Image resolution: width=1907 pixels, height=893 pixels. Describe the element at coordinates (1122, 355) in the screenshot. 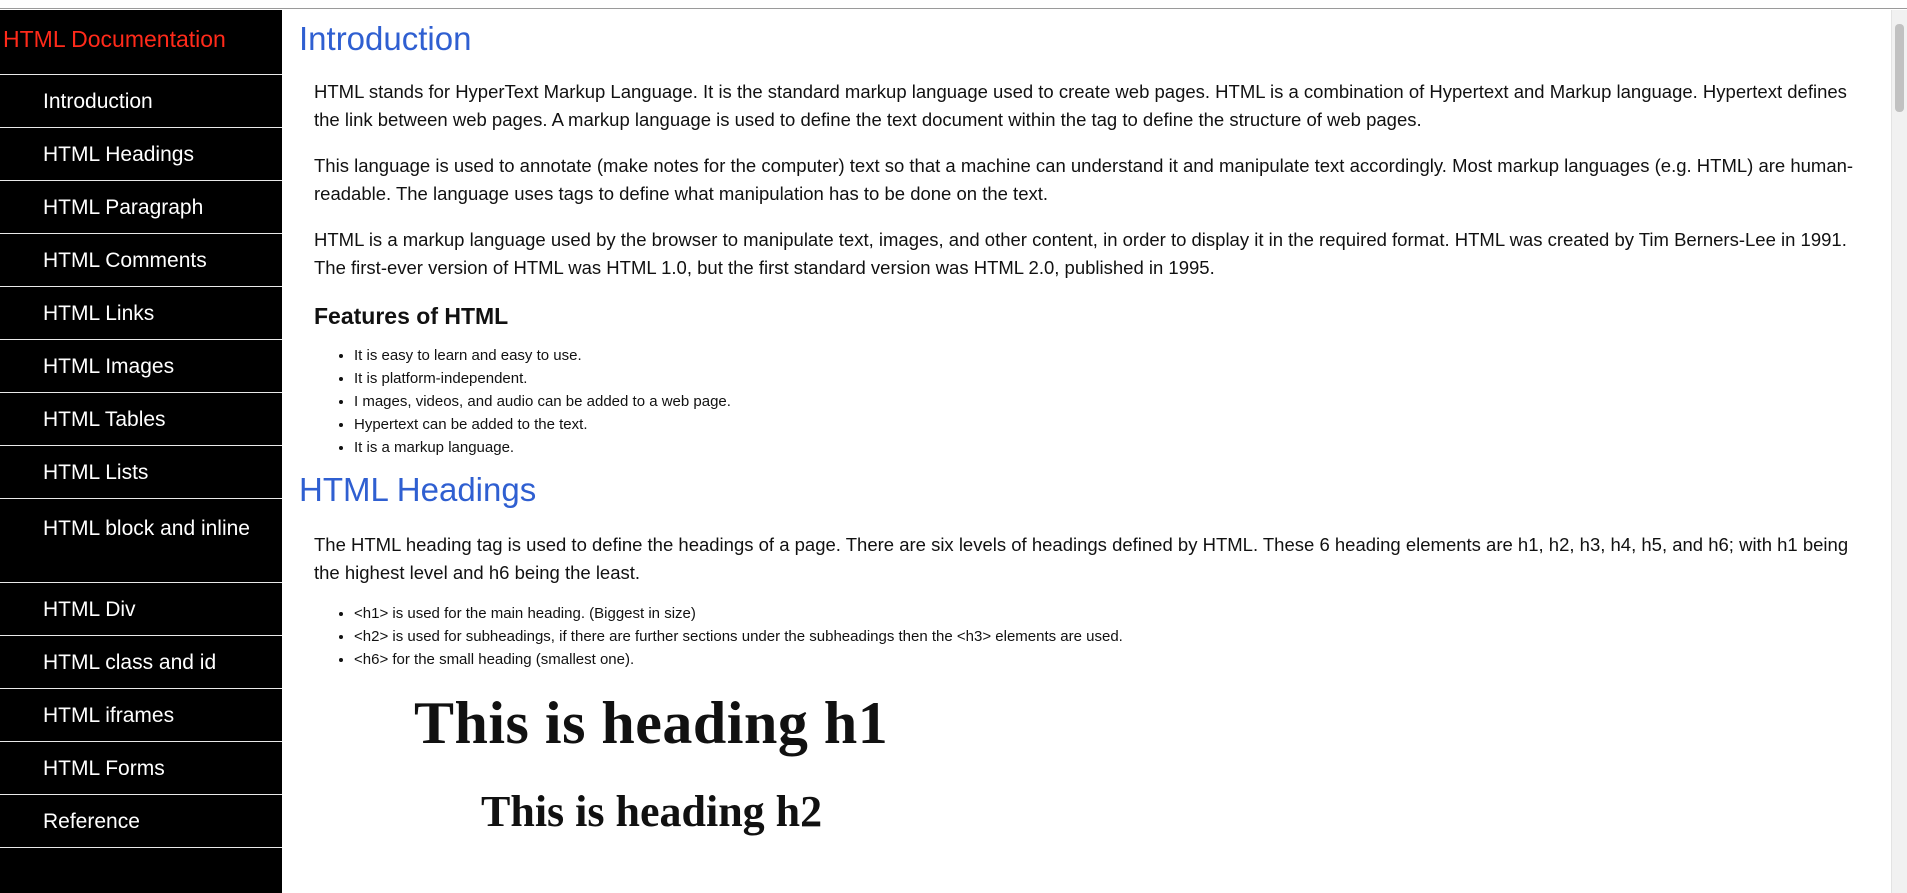

I see `list-item: It is easy to learn and easy to use.` at that location.